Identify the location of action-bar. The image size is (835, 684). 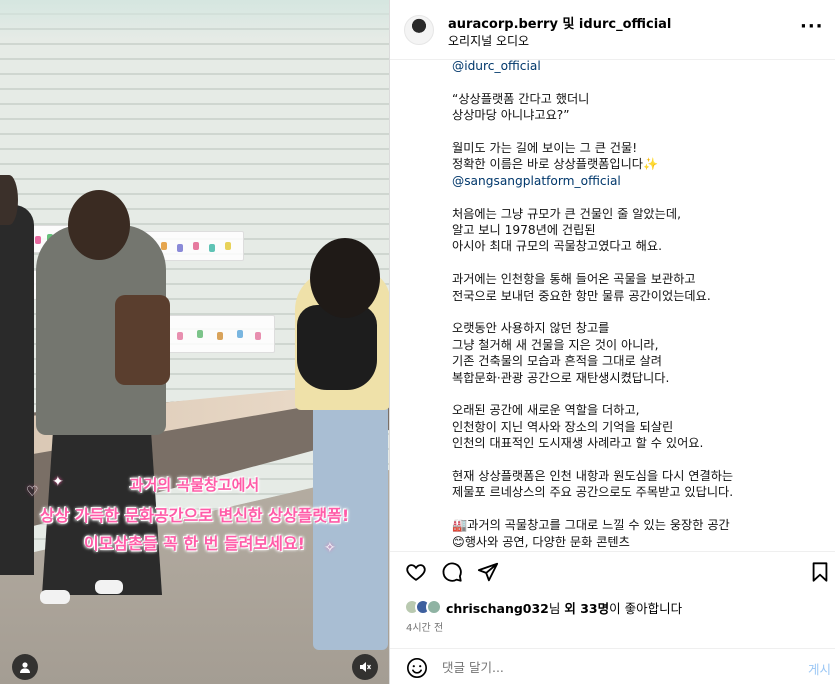
(612, 571).